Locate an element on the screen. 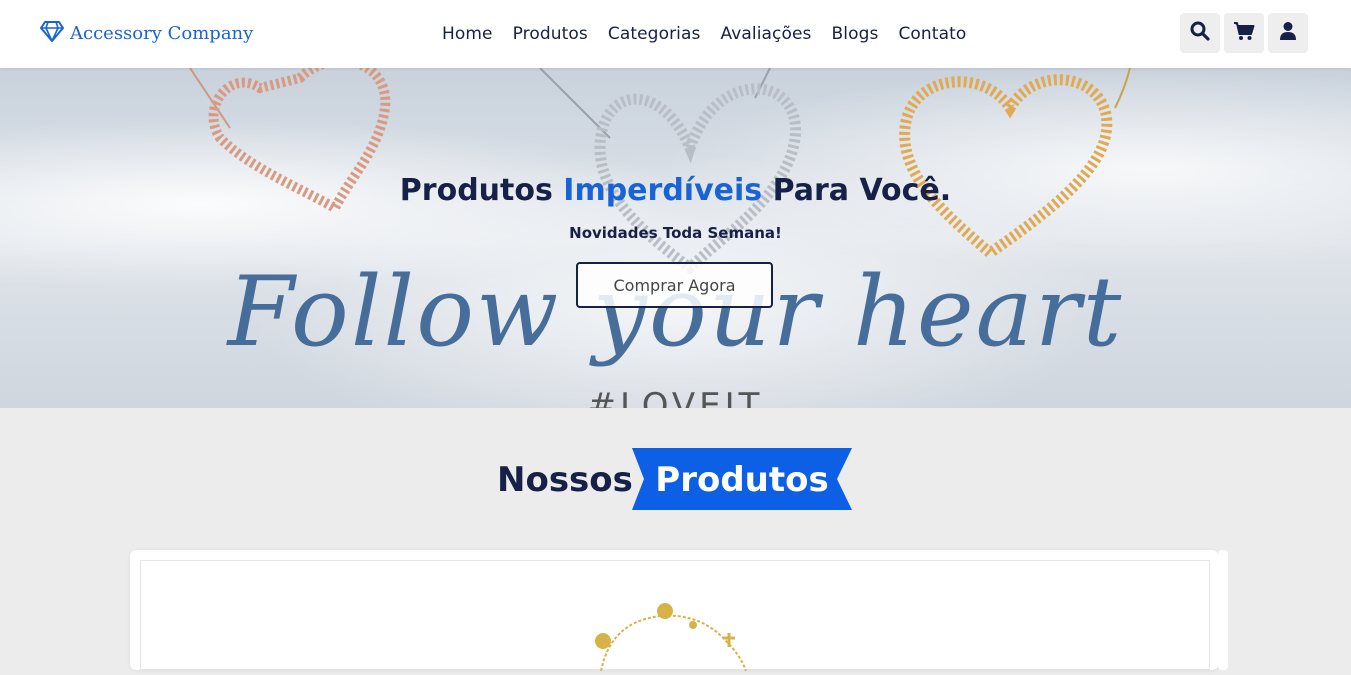 The width and height of the screenshot is (1351, 675). hero-title: Produtos Imperdíveis Para Você. is located at coordinates (675, 190).